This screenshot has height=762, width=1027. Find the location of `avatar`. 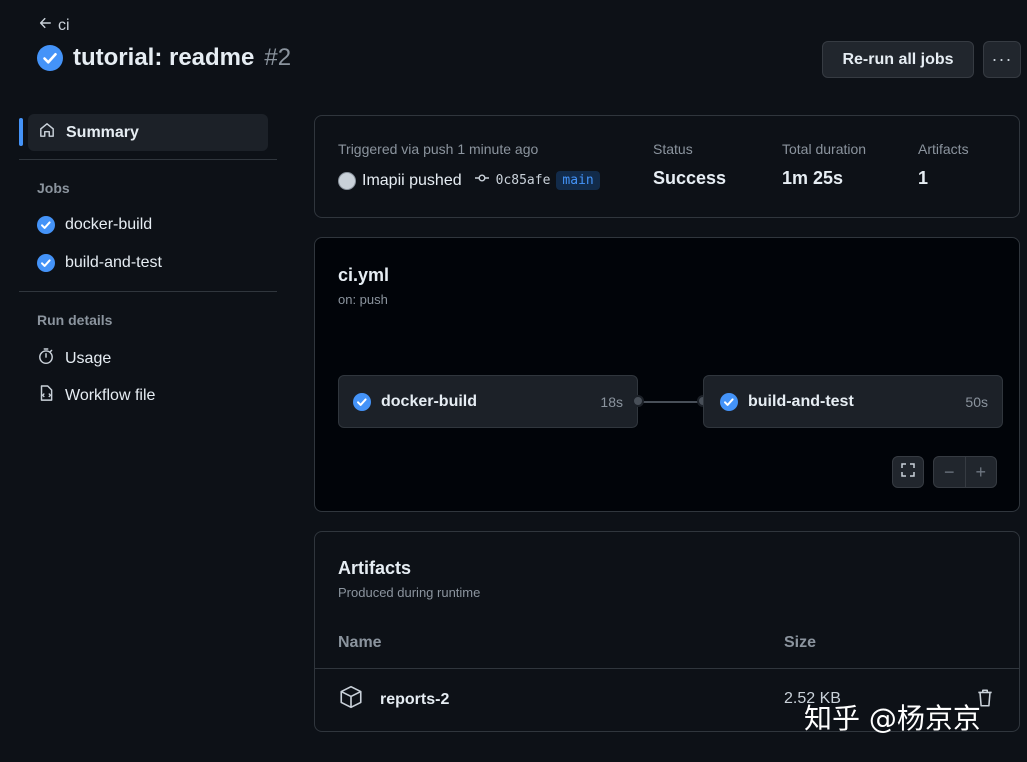

avatar is located at coordinates (347, 180).